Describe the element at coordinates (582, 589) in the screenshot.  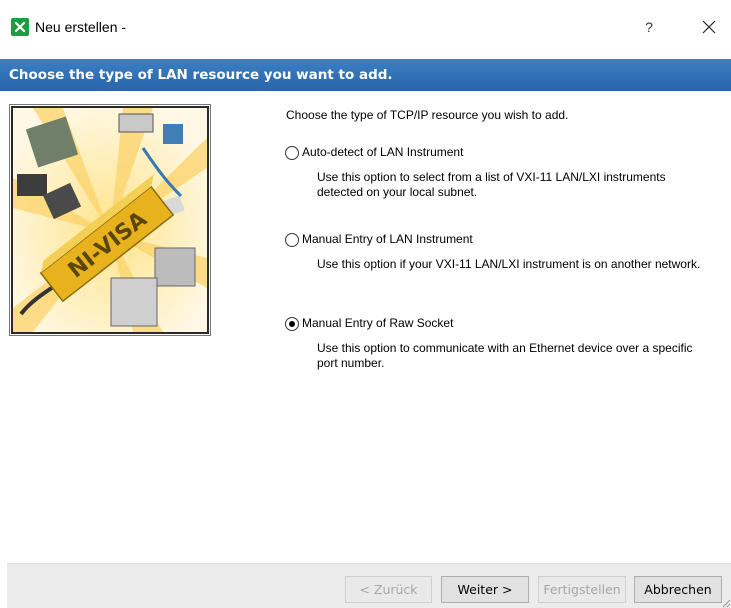
I see `finish-button: Fertigstellen` at that location.